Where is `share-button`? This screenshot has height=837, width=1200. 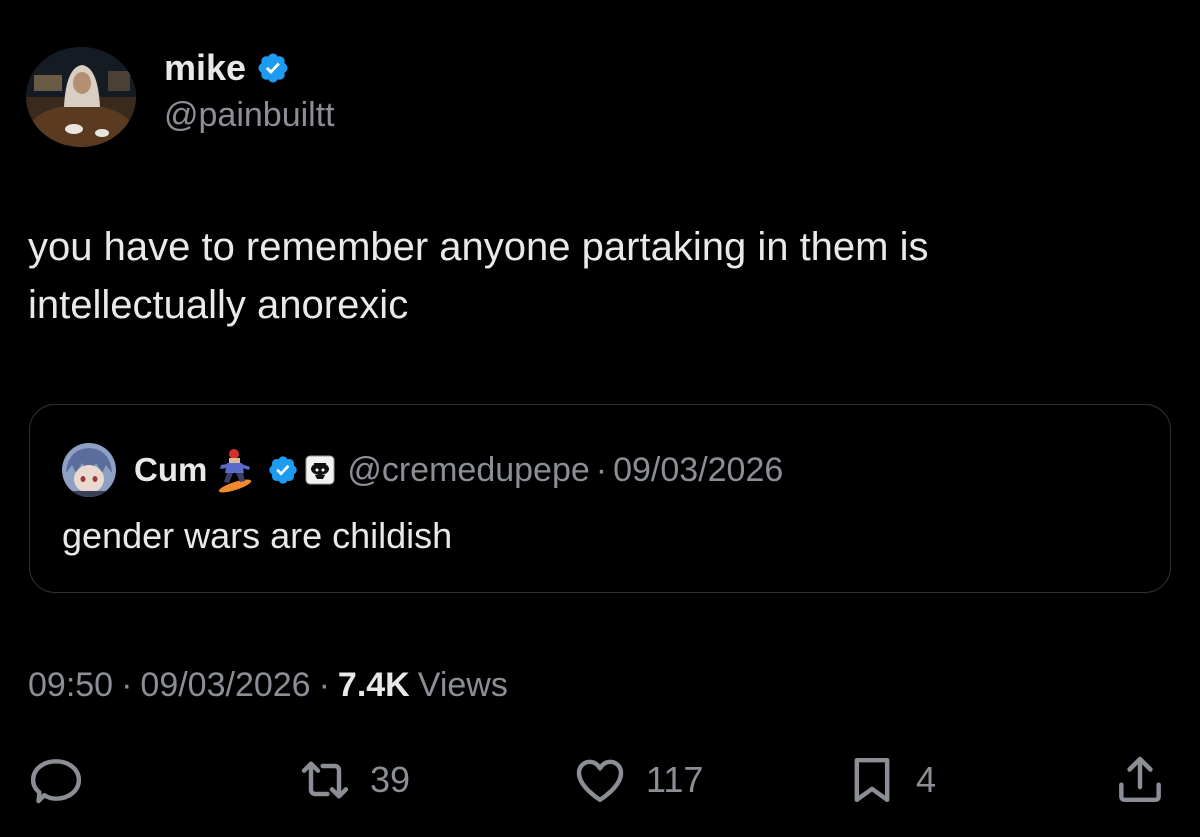 share-button is located at coordinates (1140, 780).